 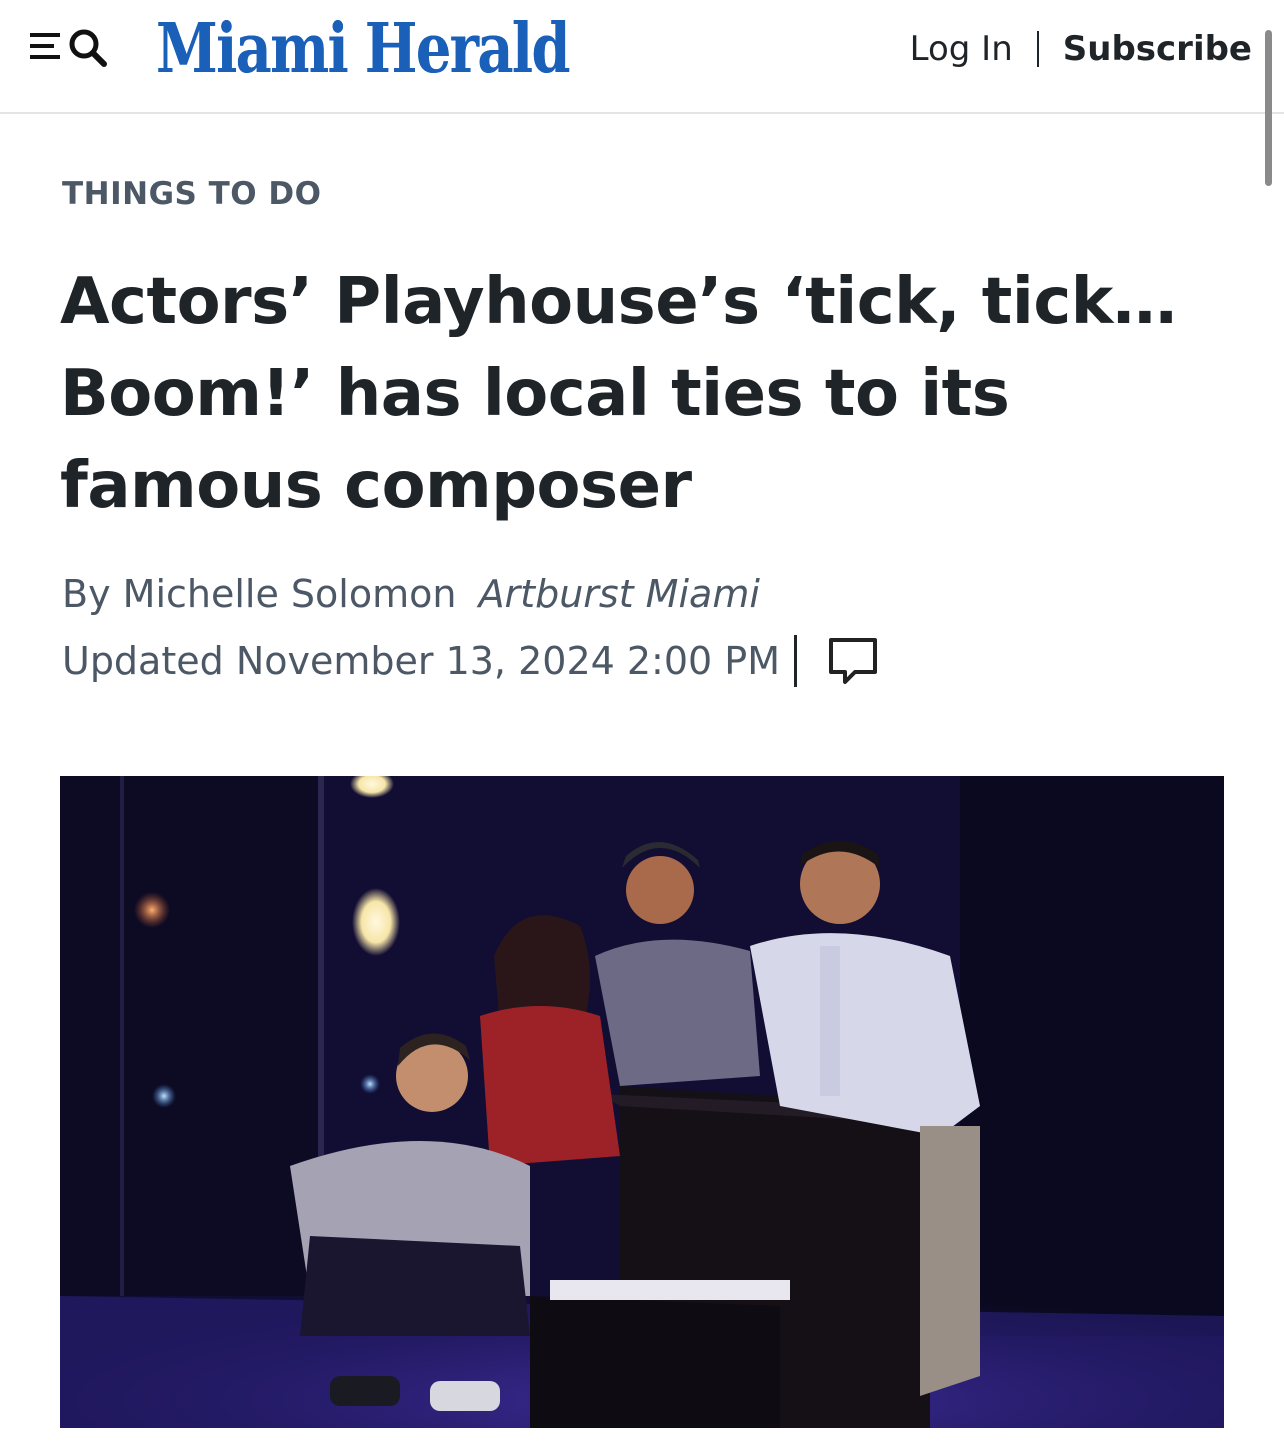 What do you see at coordinates (86, 594) in the screenshot?
I see `byline-prefix: By` at bounding box center [86, 594].